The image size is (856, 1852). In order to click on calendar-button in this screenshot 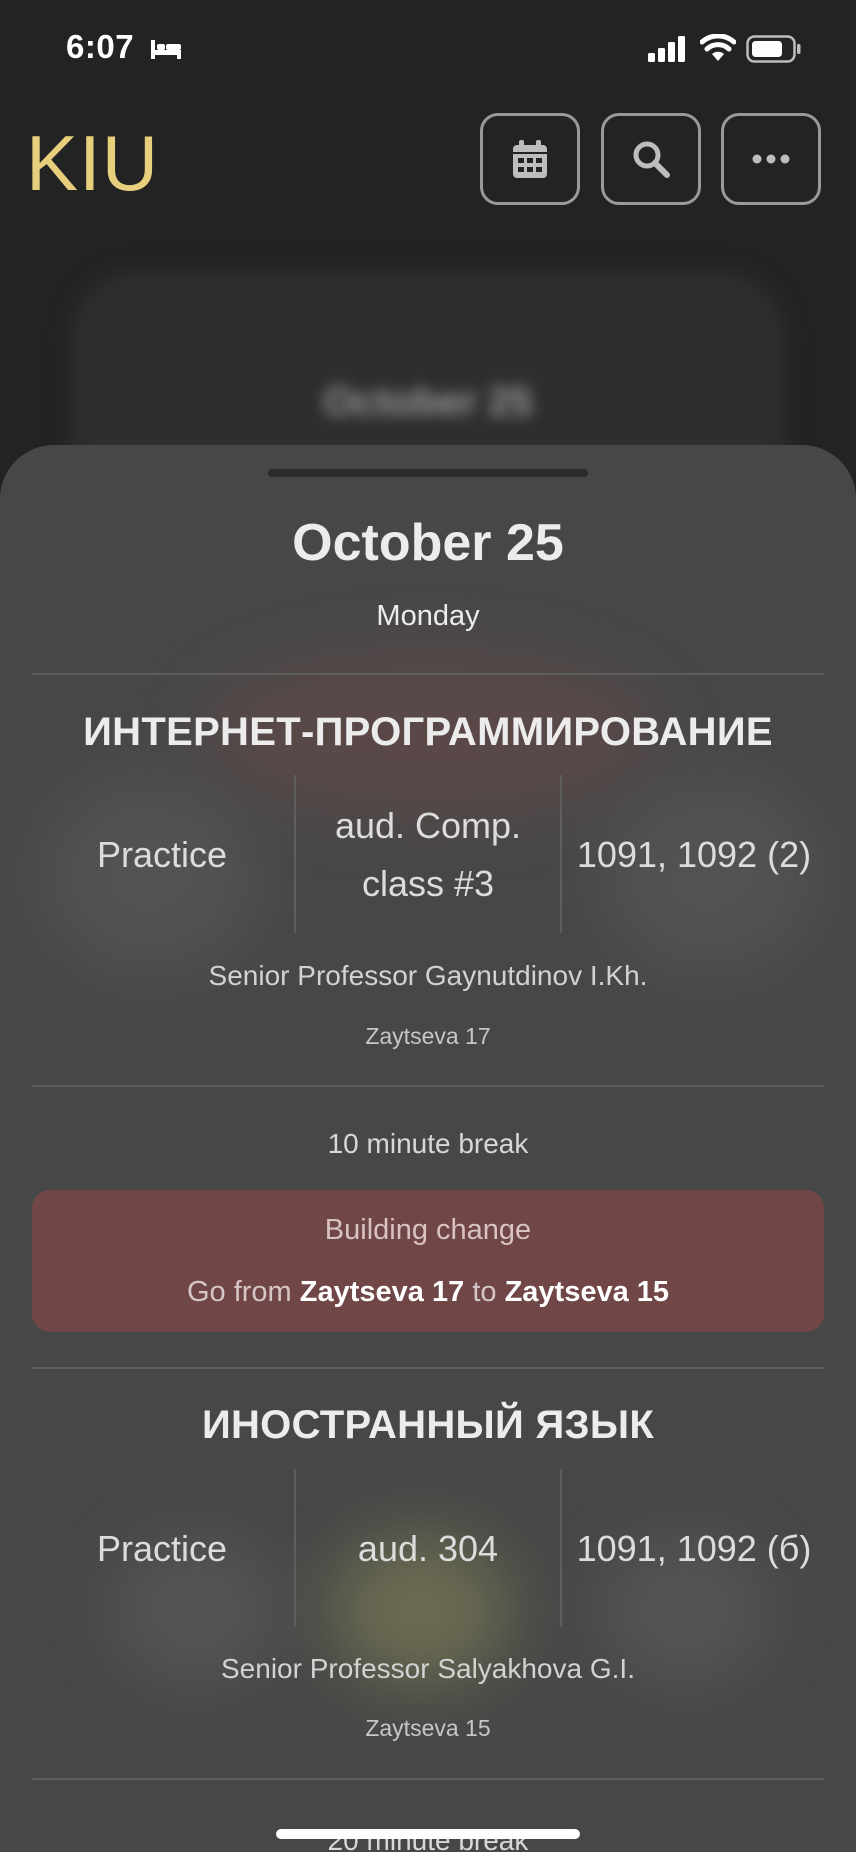, I will do `click(530, 159)`.